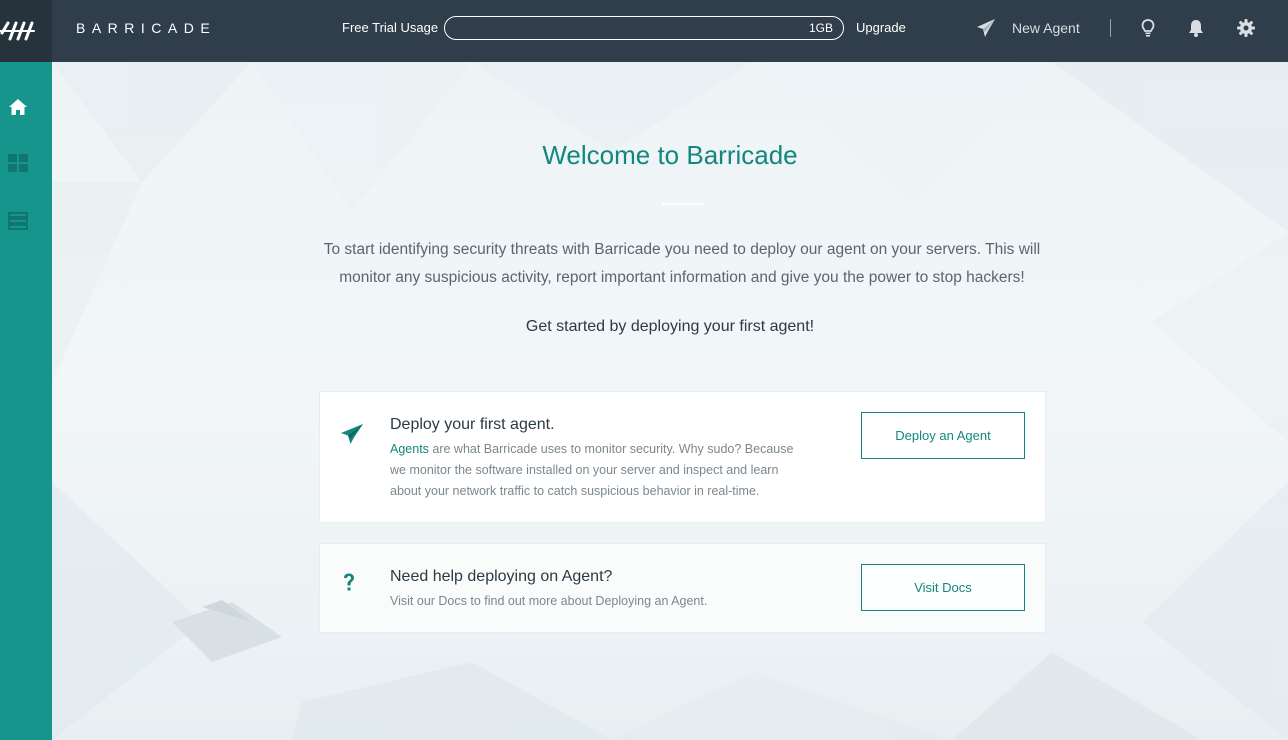 The width and height of the screenshot is (1288, 740). What do you see at coordinates (501, 576) in the screenshot?
I see `card-title: Need help deploying on Agent?` at bounding box center [501, 576].